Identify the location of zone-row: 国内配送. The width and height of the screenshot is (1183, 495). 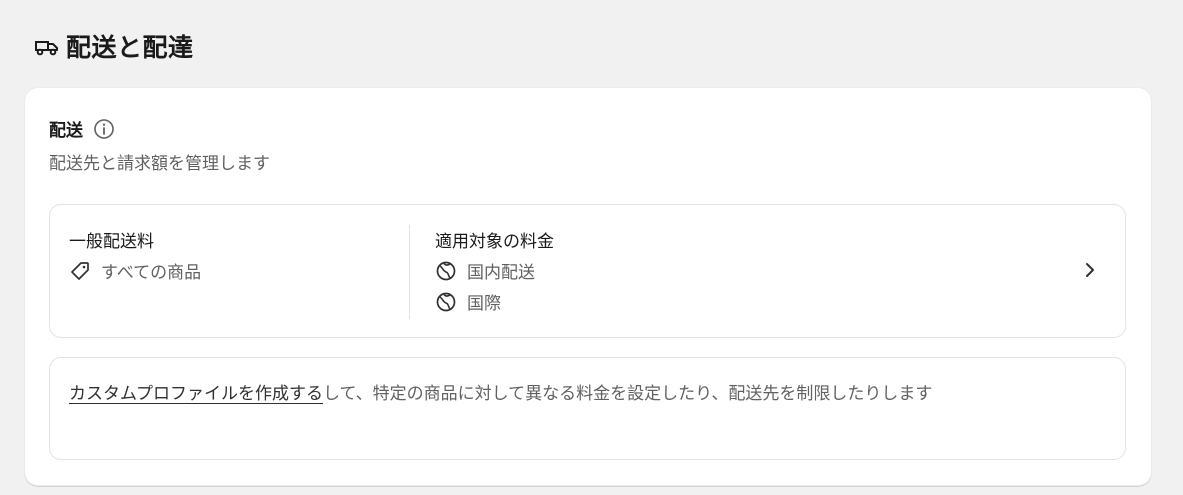
(494, 270).